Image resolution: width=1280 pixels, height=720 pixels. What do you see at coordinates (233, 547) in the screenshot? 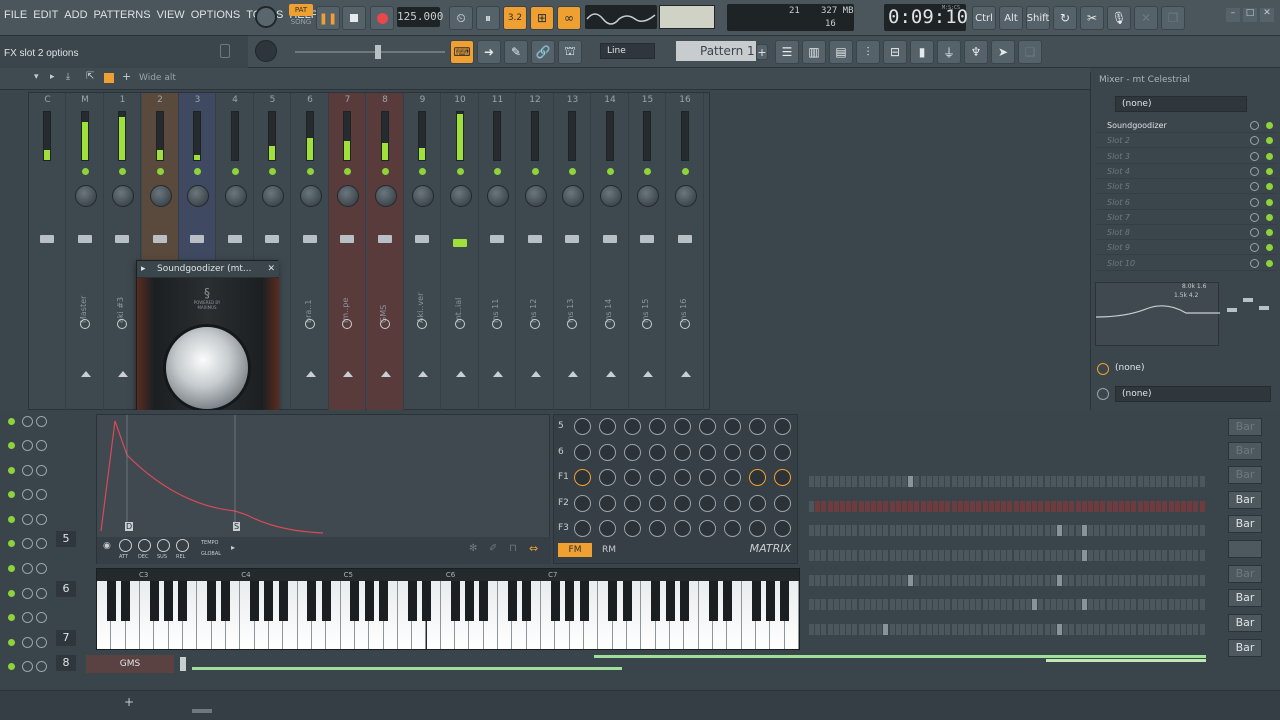
I see `play-arrow-icon: ▸` at bounding box center [233, 547].